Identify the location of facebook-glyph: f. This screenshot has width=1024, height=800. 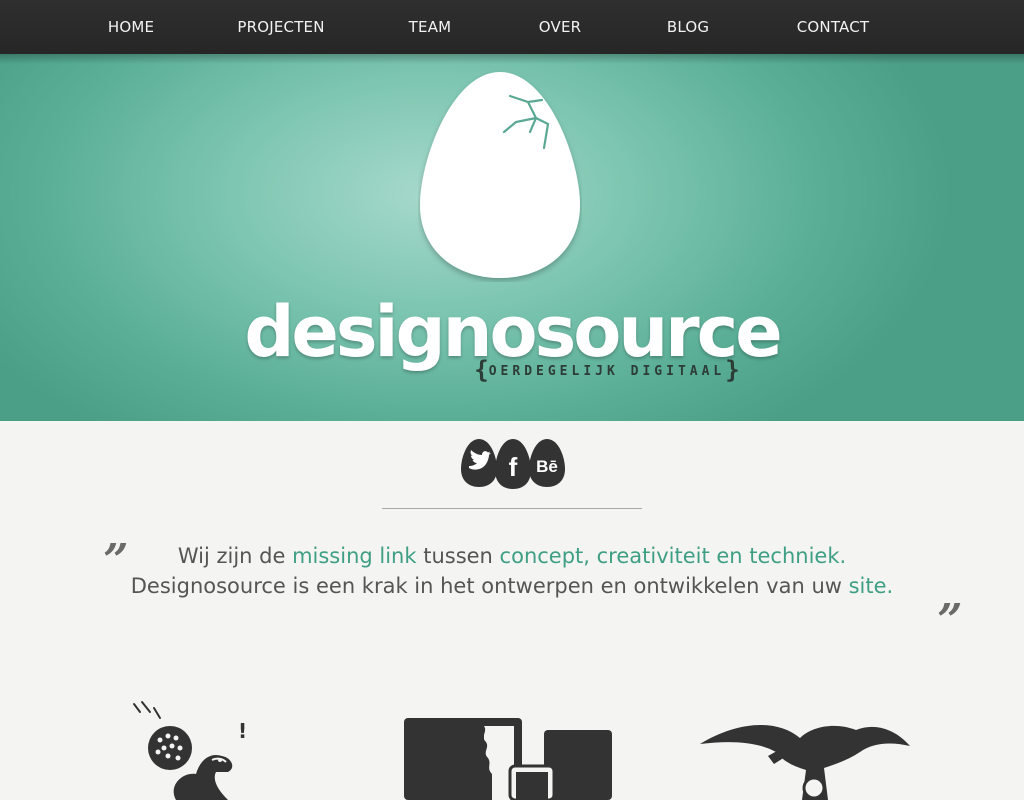
(513, 467).